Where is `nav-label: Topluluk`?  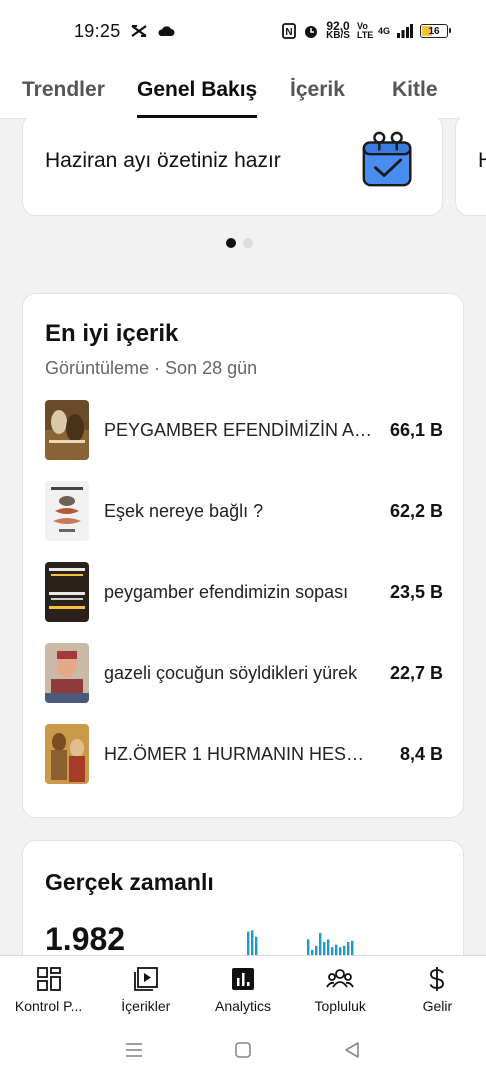
nav-label: Topluluk is located at coordinates (340, 1006).